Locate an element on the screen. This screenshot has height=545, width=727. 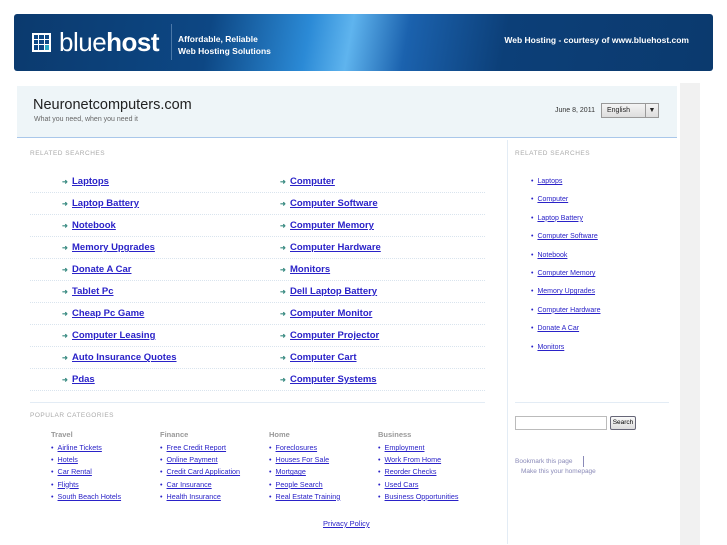
related-search-label: Monitors is located at coordinates (310, 269).